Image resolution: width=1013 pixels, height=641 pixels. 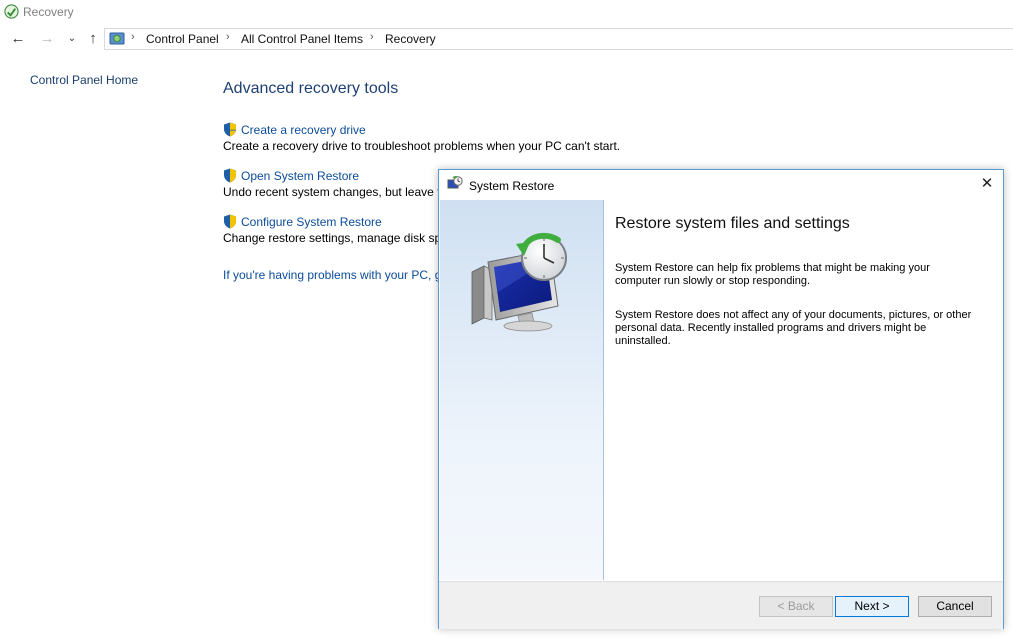 I want to click on breadcrumb-control-panel: Control Panel, so click(x=182, y=39).